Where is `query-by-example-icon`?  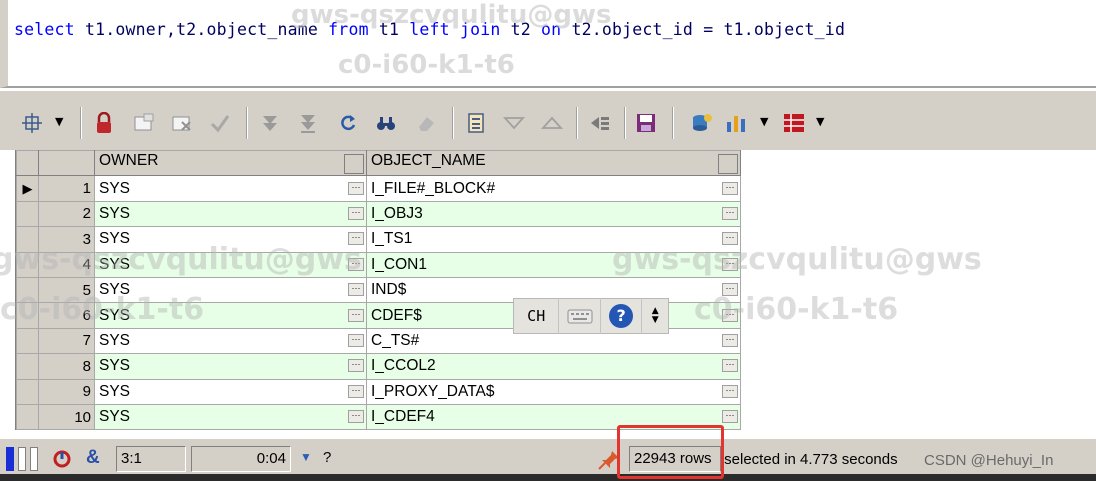
query-by-example-icon is located at coordinates (476, 123).